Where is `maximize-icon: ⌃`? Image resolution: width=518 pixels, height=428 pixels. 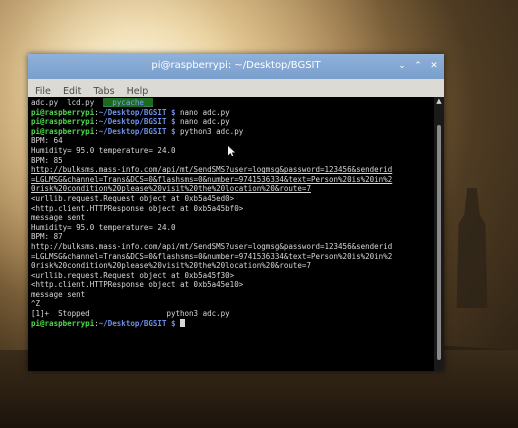
maximize-icon: ⌃ is located at coordinates (418, 66).